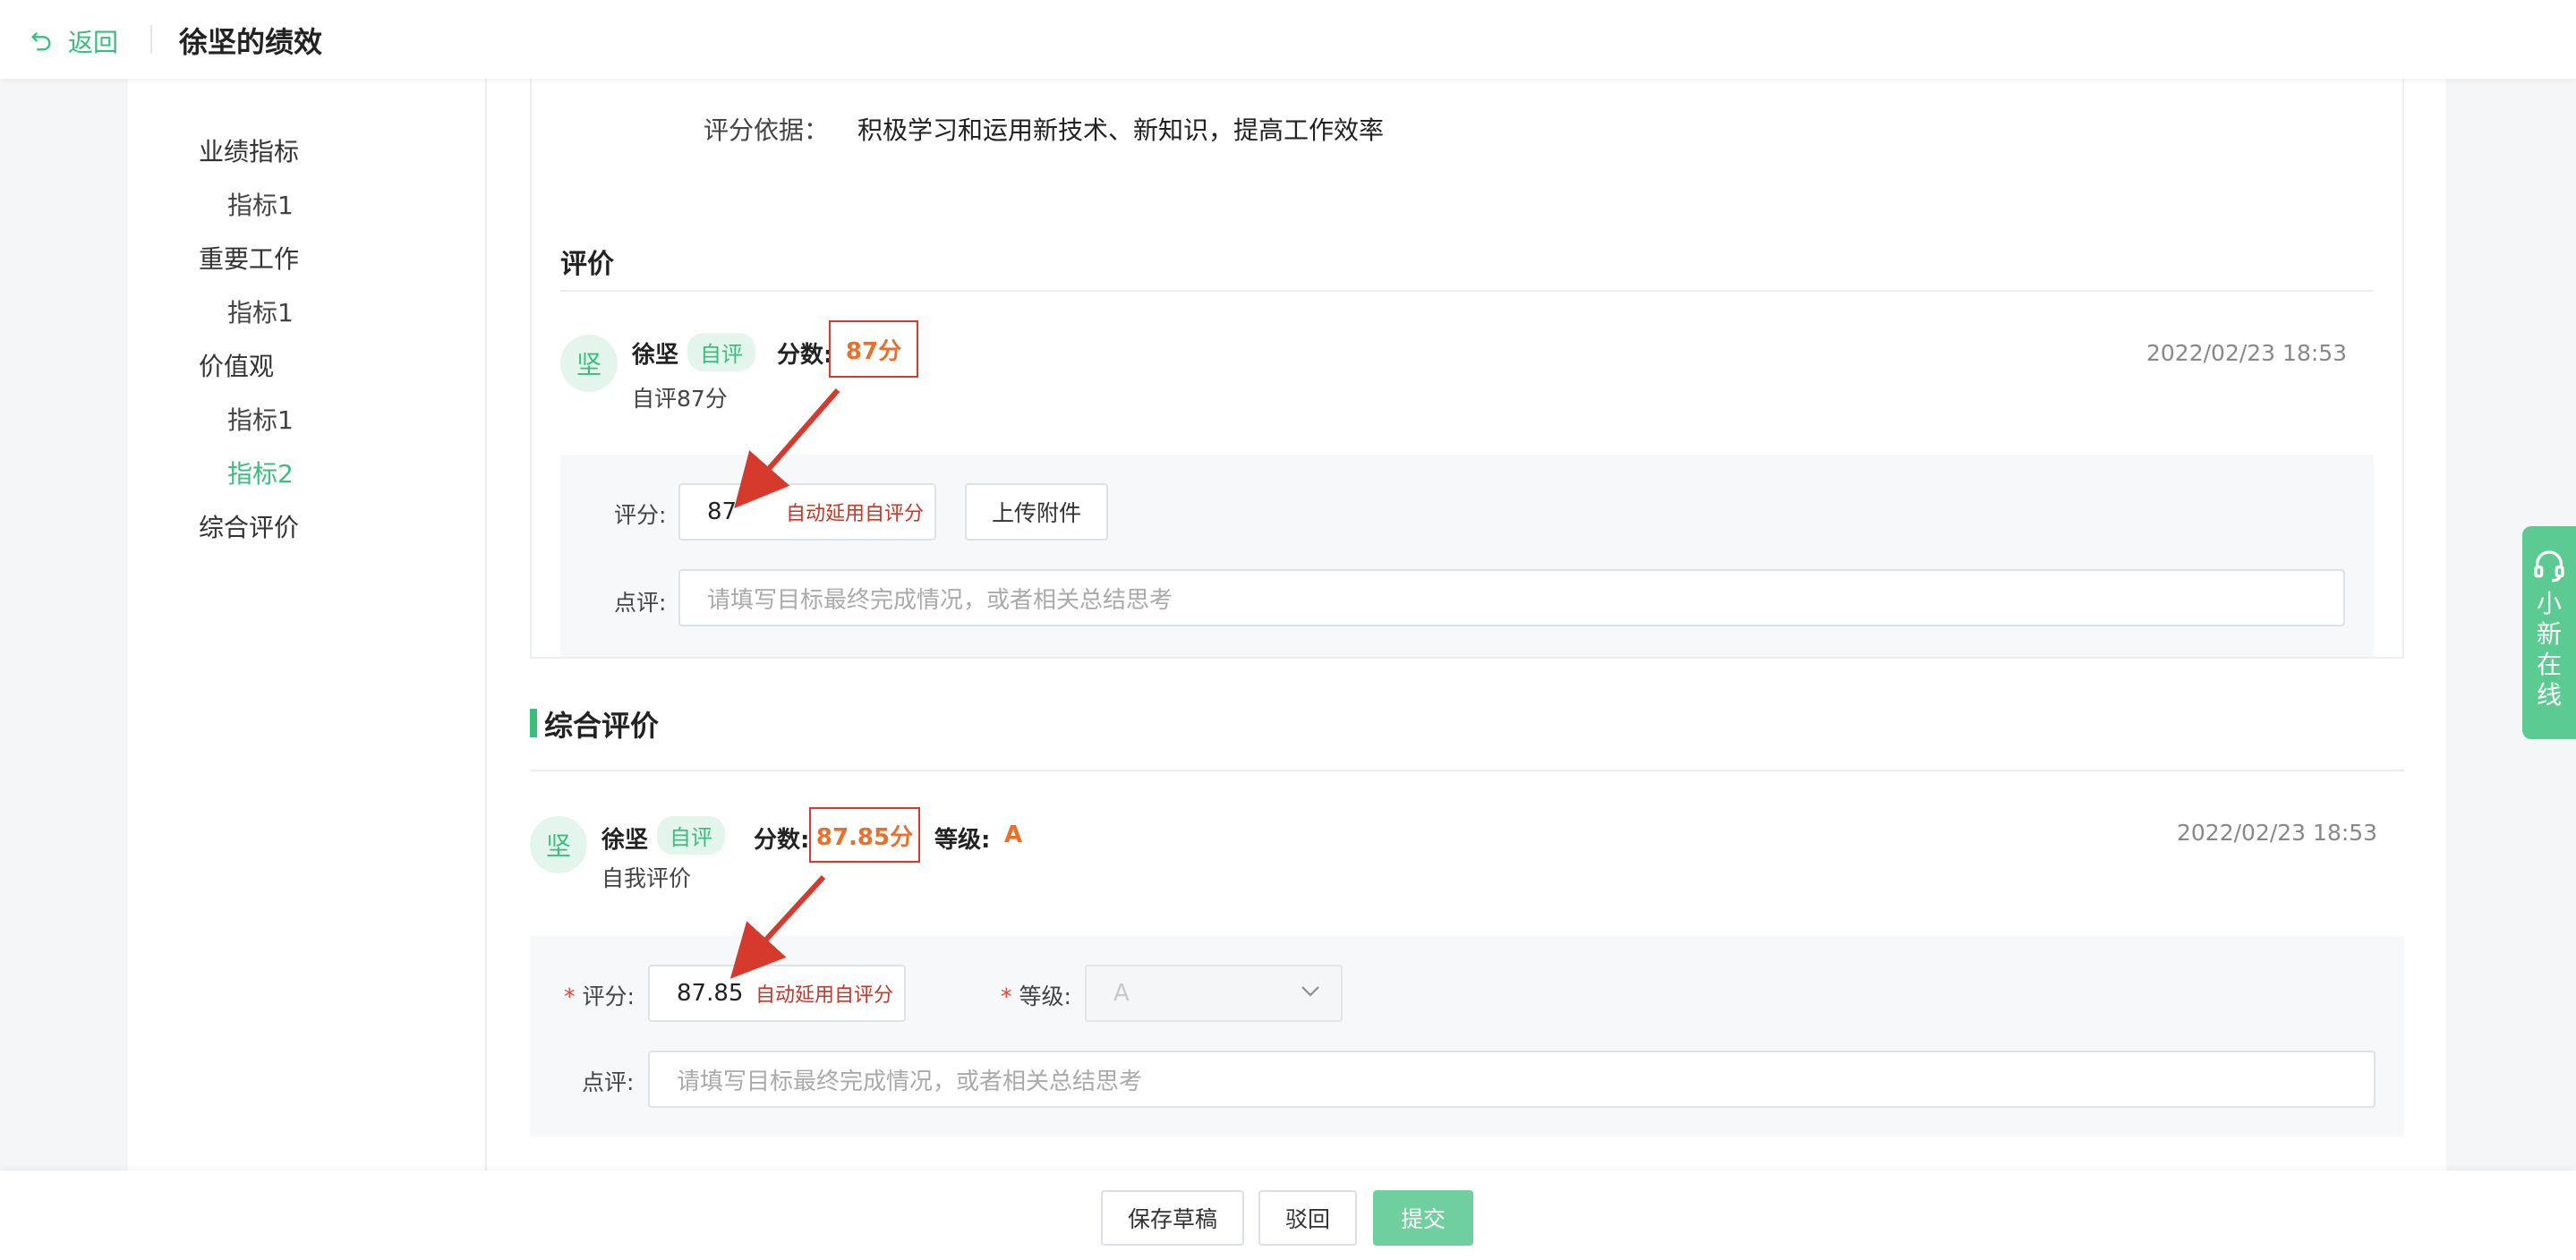 The image size is (2576, 1260). Describe the element at coordinates (1467, 291) in the screenshot. I see `evaluation-divider` at that location.